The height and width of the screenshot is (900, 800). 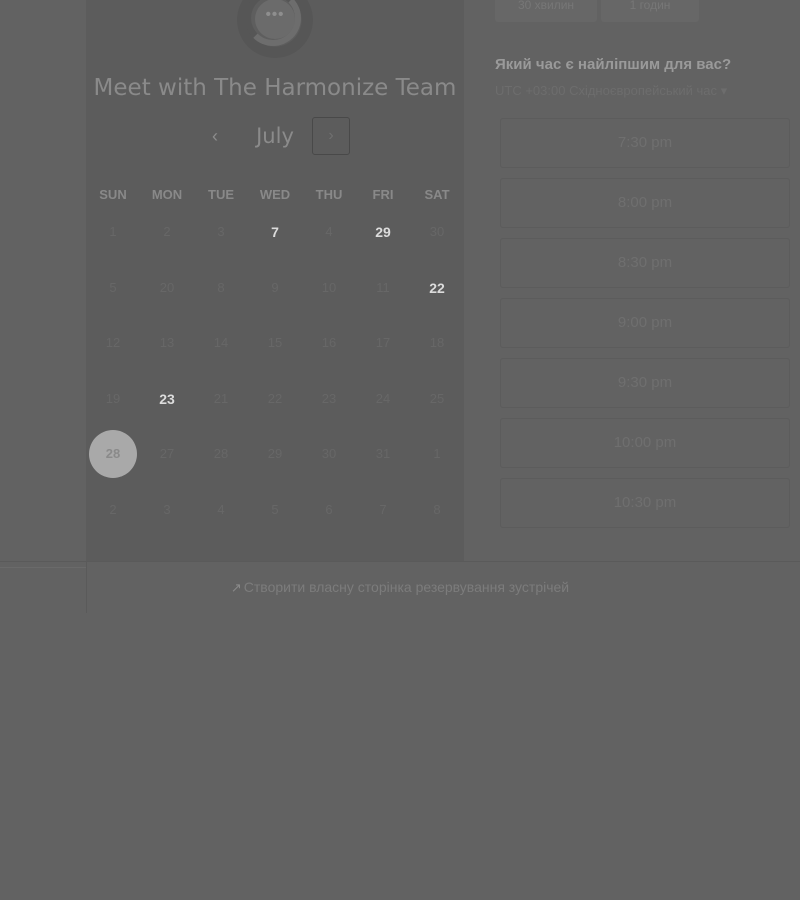 I want to click on timezone-select: UTC +03:00 Східноєвропейський час ▾, so click(x=611, y=91).